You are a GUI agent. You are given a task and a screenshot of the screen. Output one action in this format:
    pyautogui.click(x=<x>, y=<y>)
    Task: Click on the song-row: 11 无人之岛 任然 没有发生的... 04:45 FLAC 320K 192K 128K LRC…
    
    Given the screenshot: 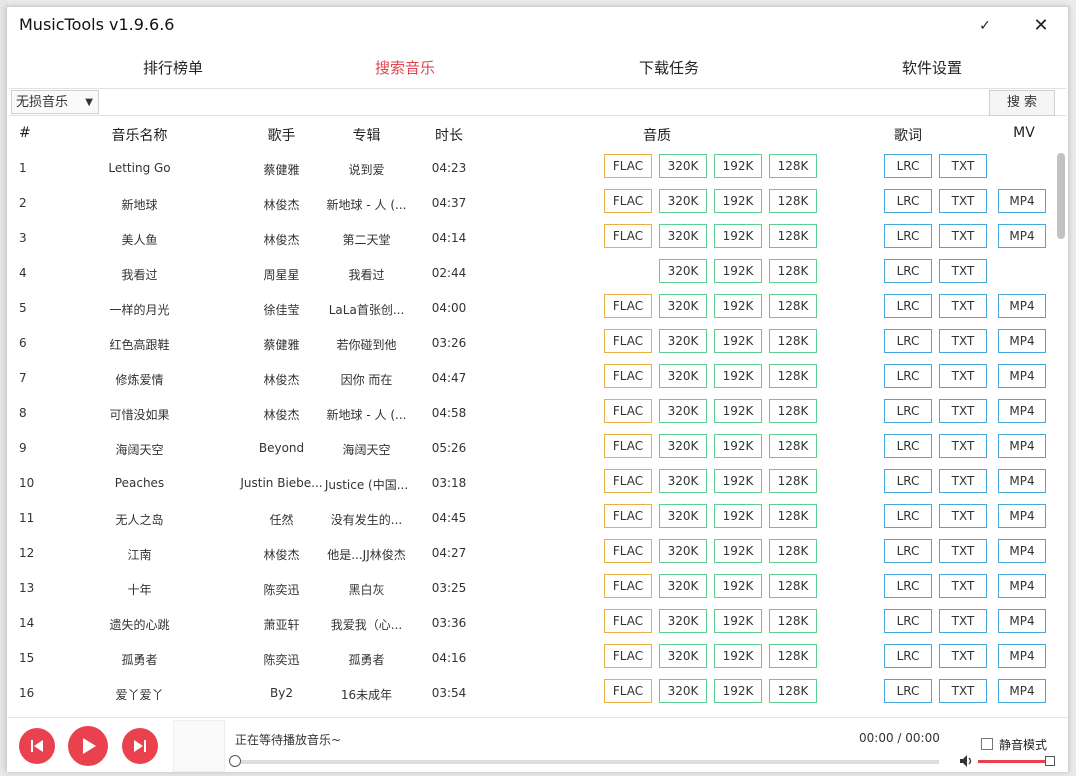 What is the action you would take?
    pyautogui.click(x=529, y=518)
    